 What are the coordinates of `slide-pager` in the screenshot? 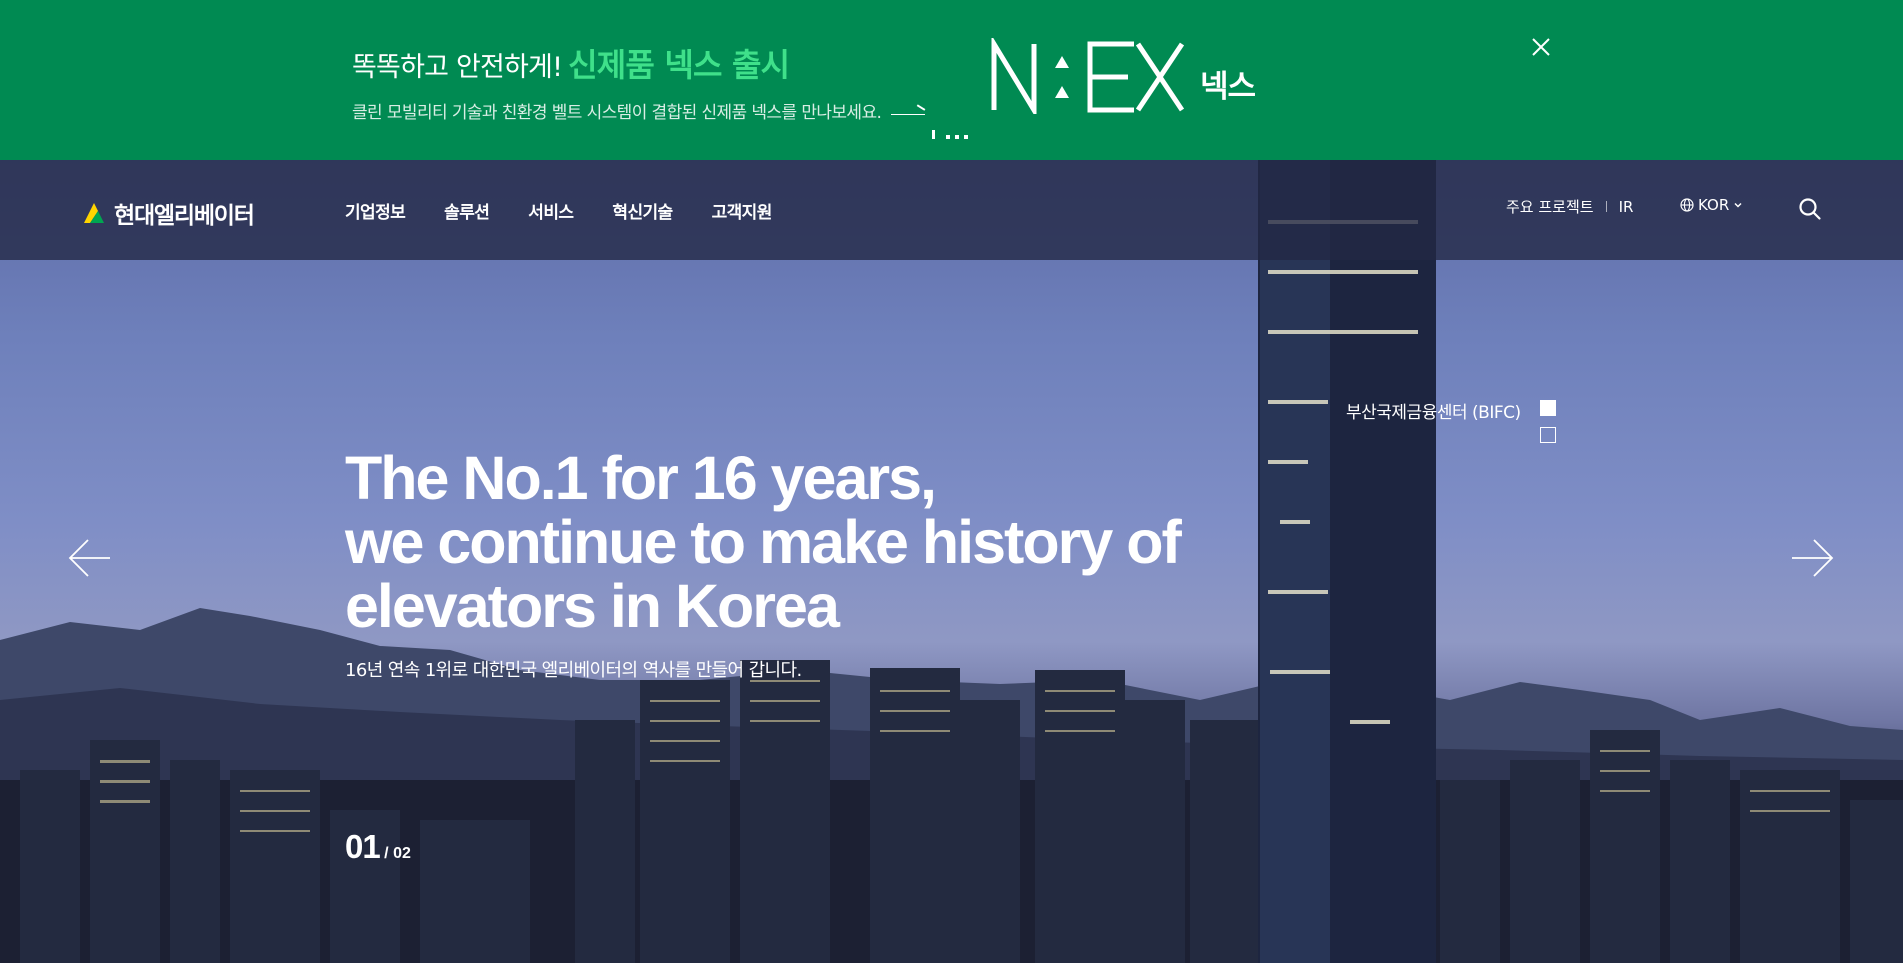 It's located at (1548, 421).